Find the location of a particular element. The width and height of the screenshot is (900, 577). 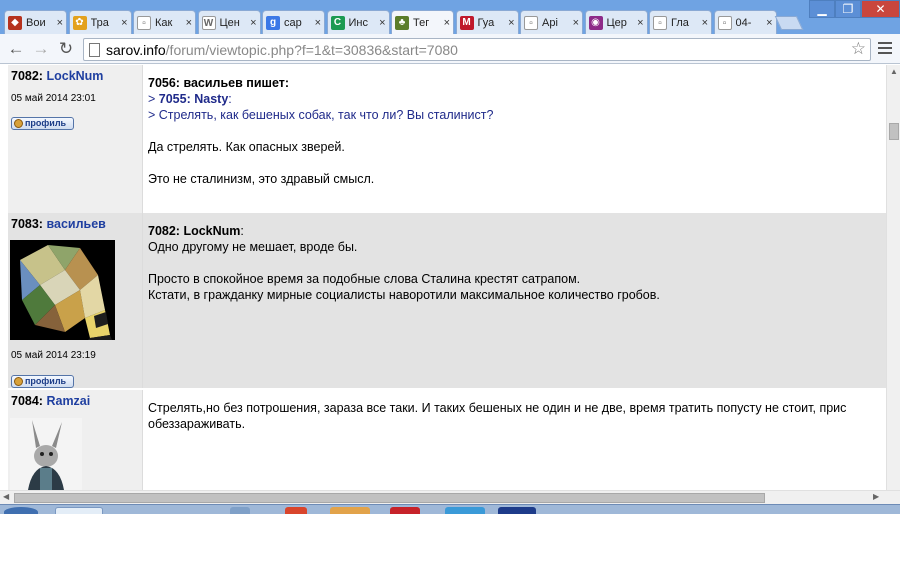

minimize-icon: ▁ is located at coordinates (822, 9).